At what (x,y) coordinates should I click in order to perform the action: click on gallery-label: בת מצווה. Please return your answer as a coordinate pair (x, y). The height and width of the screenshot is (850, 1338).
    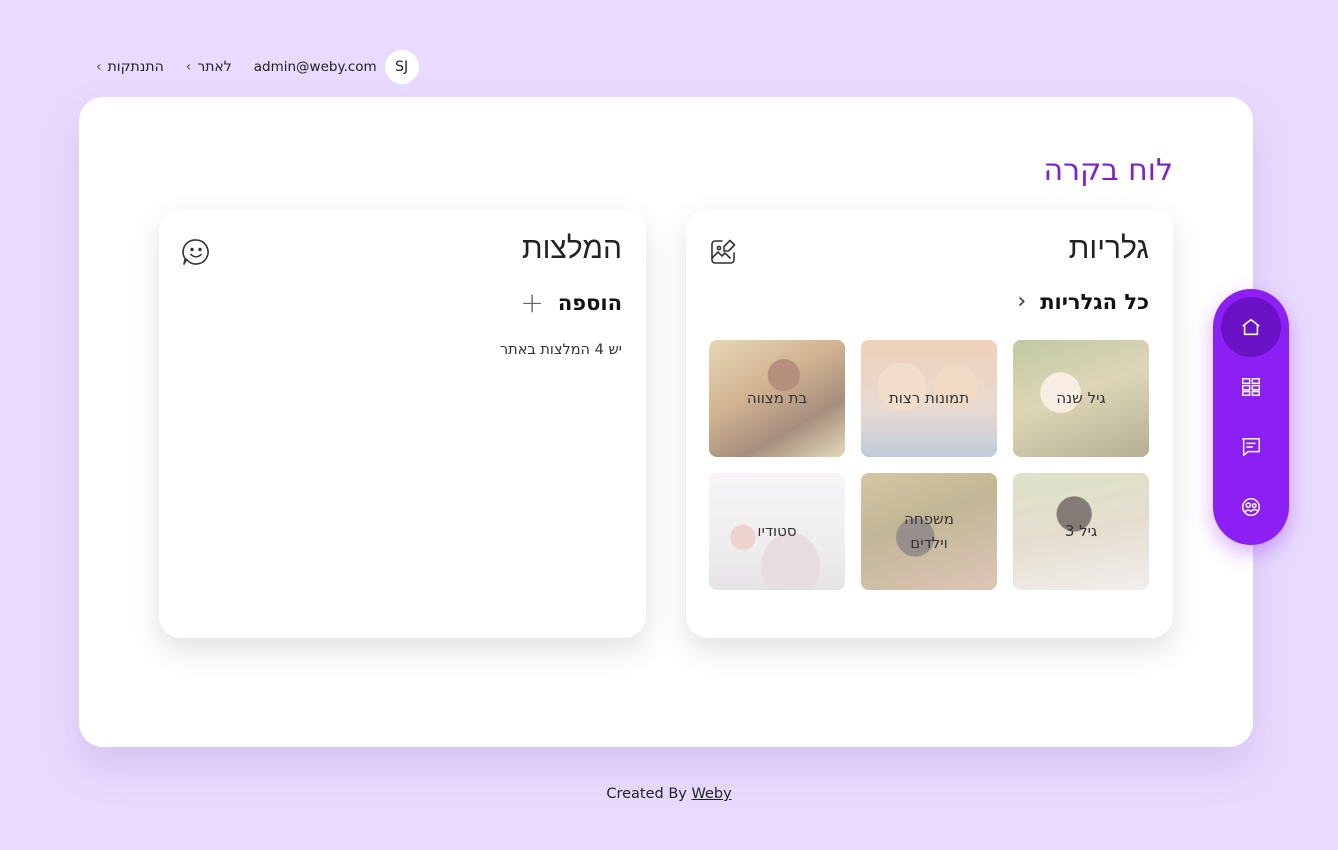
    Looking at the image, I should click on (777, 397).